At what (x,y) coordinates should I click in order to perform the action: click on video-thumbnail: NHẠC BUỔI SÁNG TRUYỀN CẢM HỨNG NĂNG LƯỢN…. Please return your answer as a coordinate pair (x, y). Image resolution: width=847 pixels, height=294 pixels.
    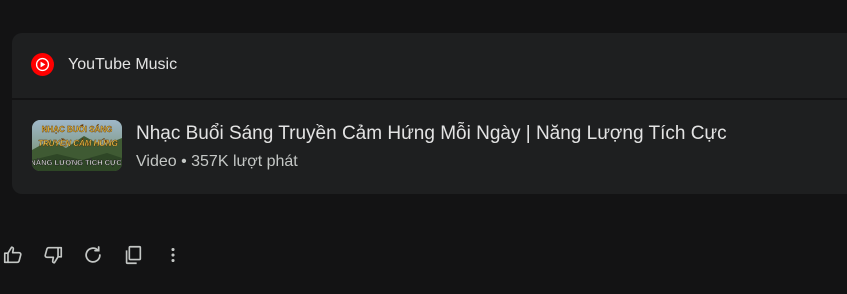
    Looking at the image, I should click on (77, 145).